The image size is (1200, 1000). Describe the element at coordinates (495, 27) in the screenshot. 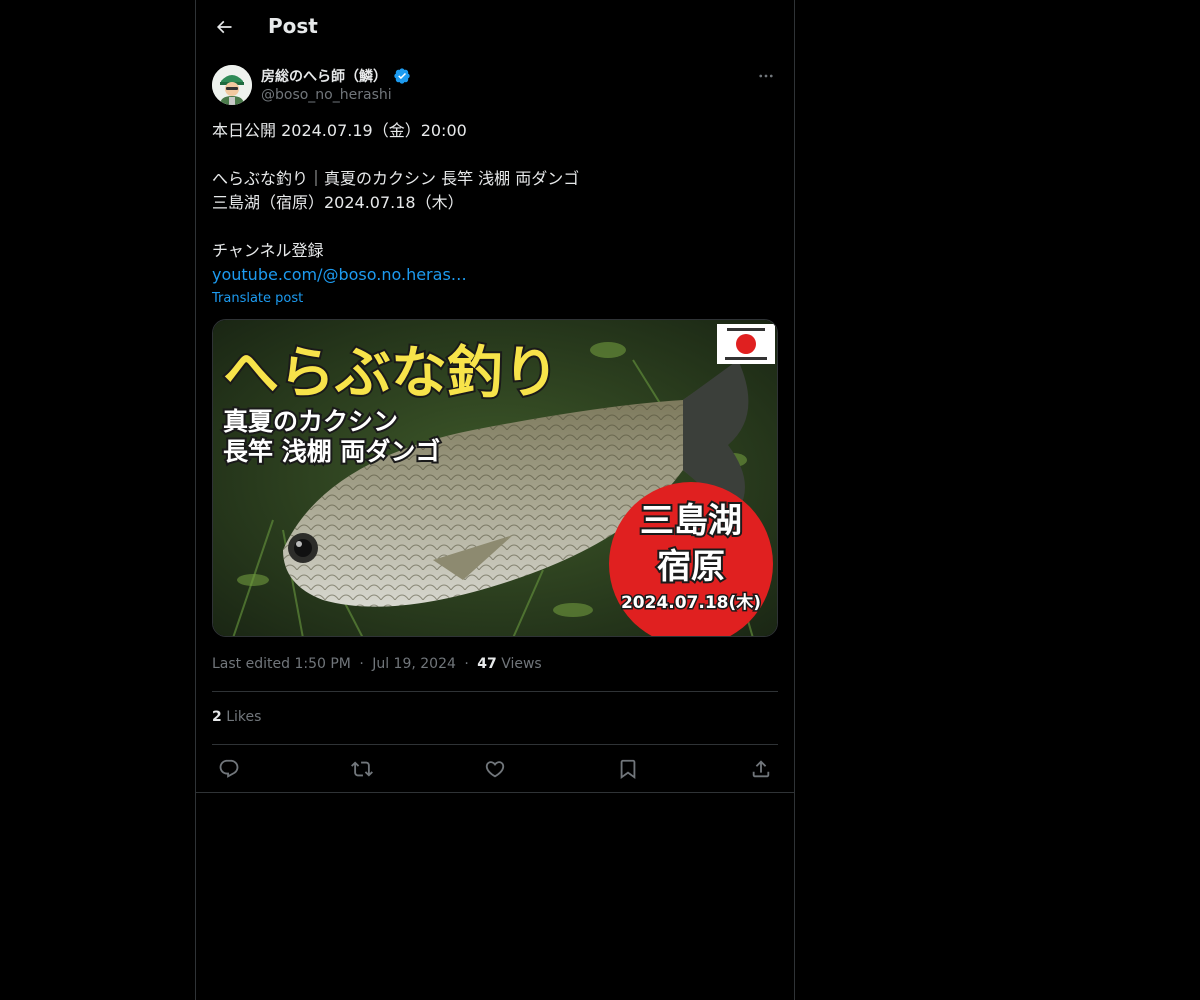

I see `post-header: Post` at that location.